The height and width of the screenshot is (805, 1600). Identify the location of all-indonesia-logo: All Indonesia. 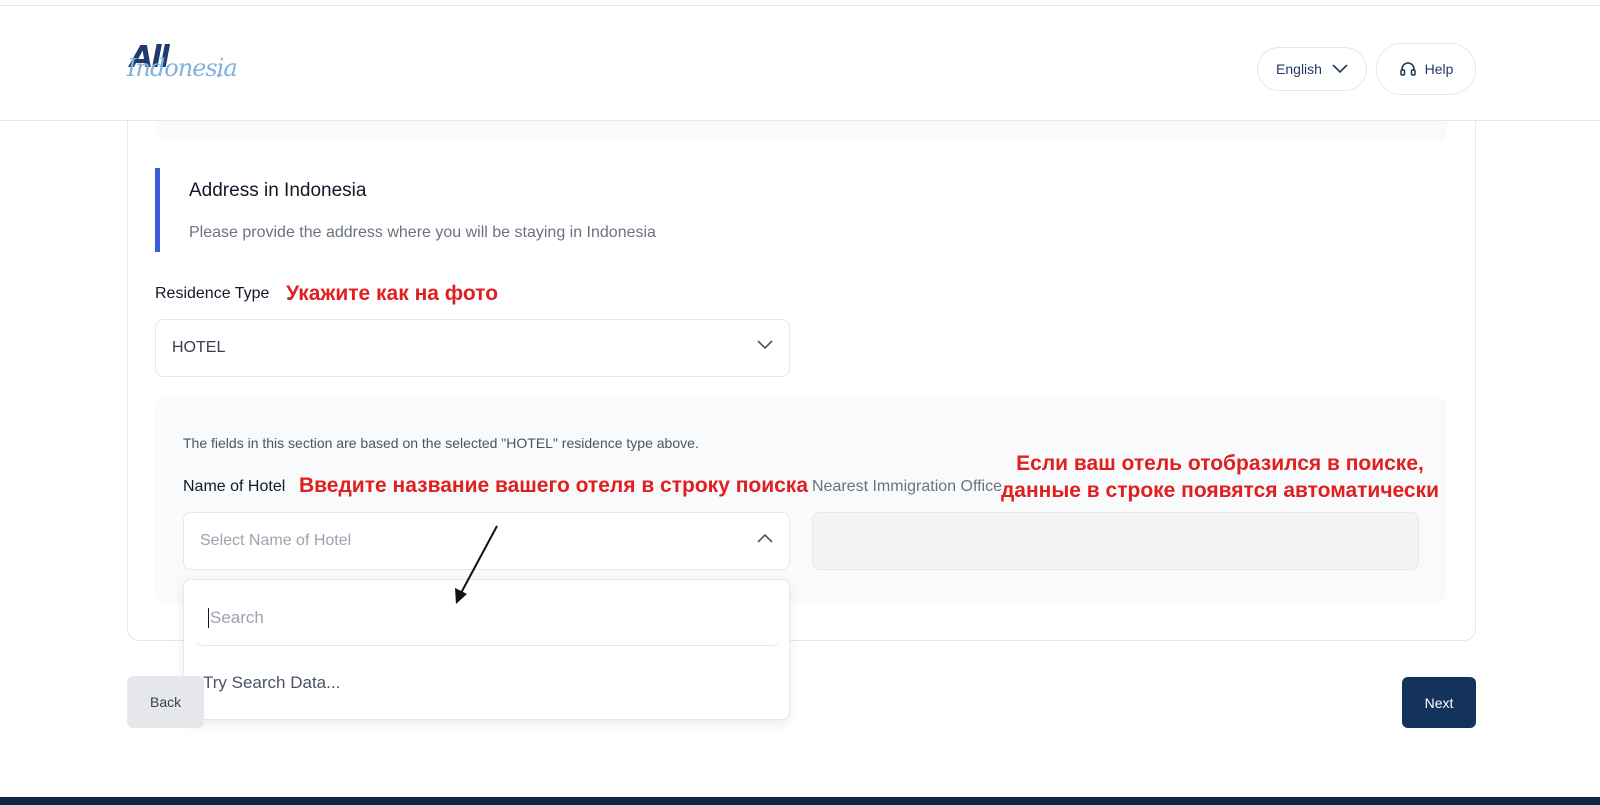
(182, 64).